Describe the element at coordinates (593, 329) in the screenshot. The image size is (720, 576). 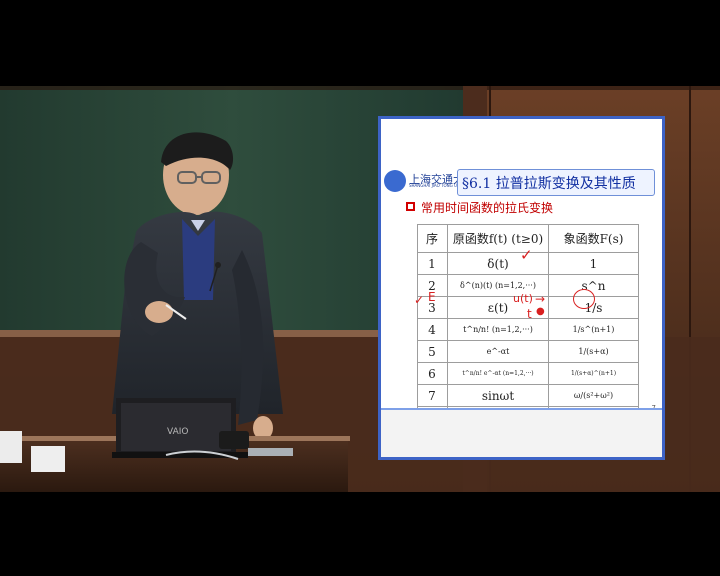
I see `table-cell: 1/s^(n+1)` at that location.